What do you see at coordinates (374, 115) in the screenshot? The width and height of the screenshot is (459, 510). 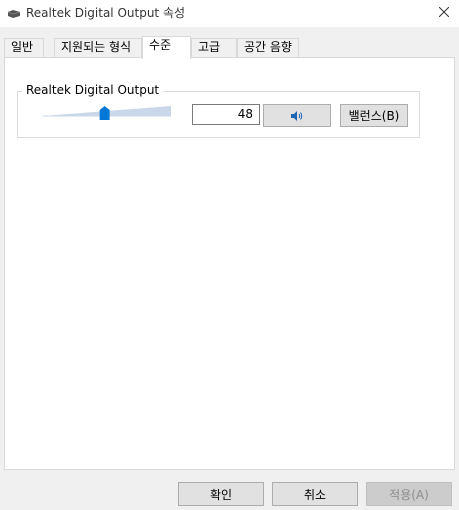 I see `balance-button: 밸런스(B)` at bounding box center [374, 115].